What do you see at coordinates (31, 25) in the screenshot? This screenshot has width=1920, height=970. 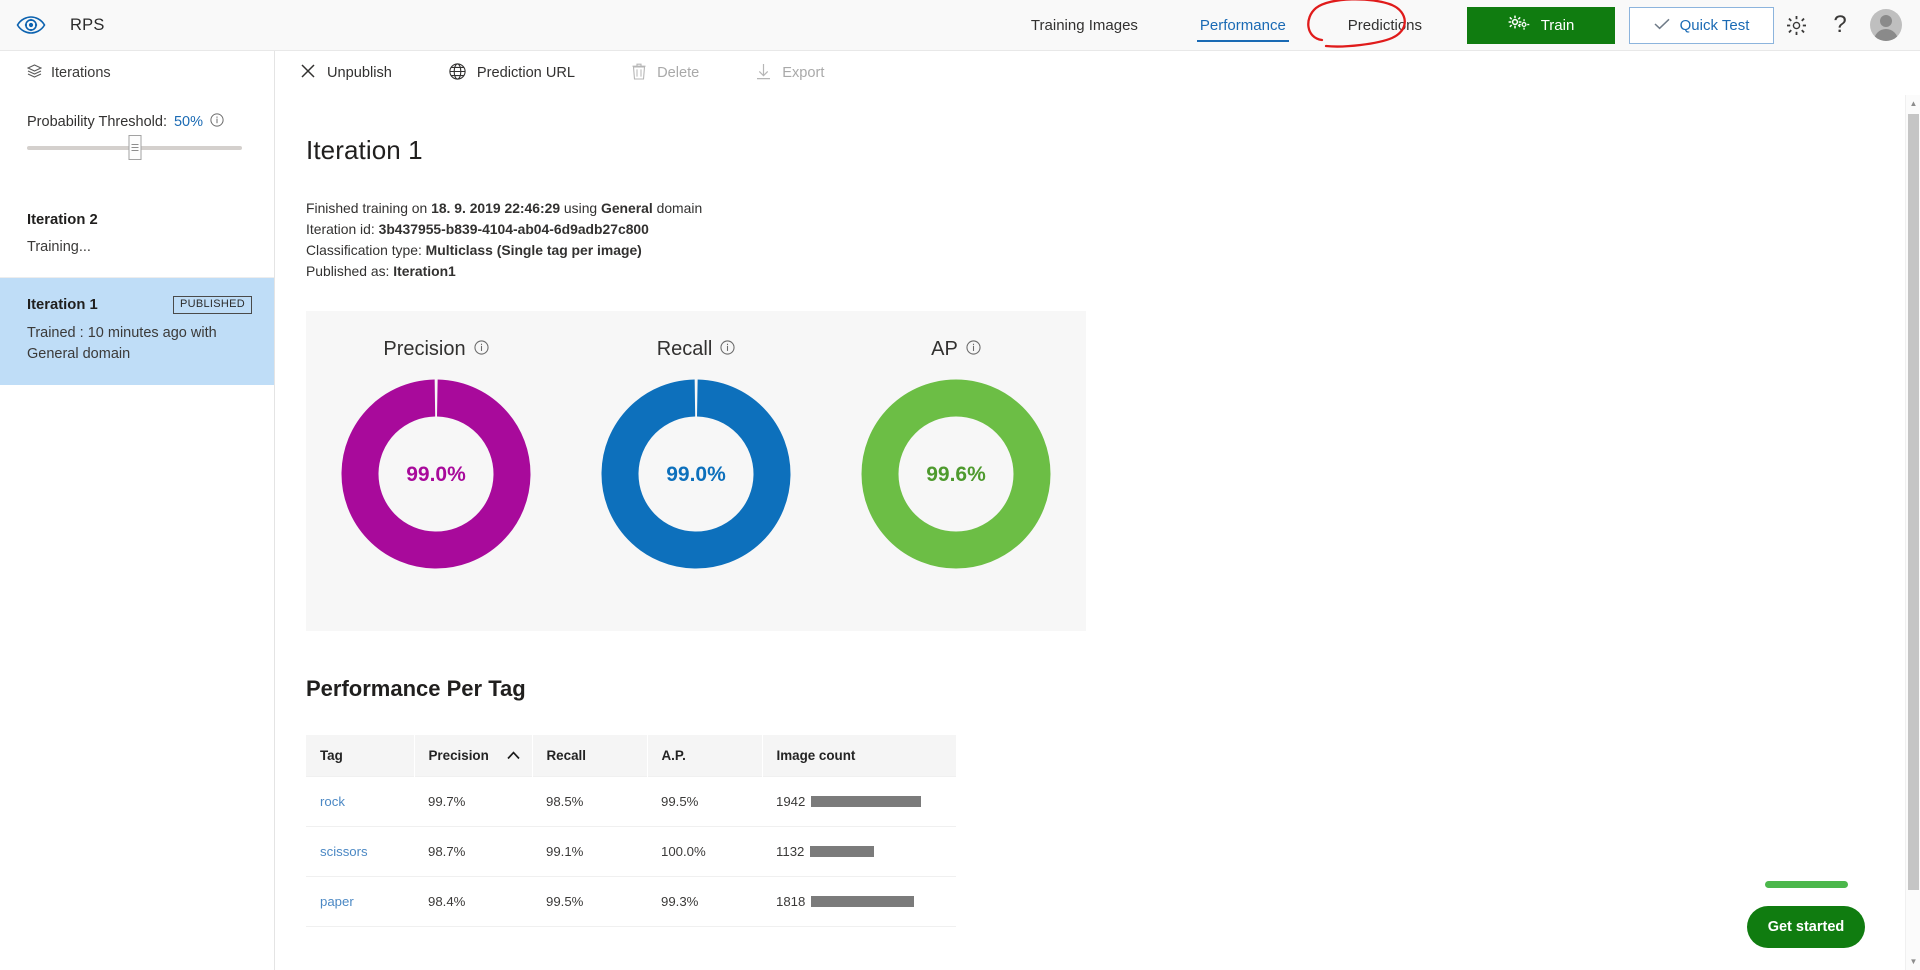 I see `eye-gear-icon` at bounding box center [31, 25].